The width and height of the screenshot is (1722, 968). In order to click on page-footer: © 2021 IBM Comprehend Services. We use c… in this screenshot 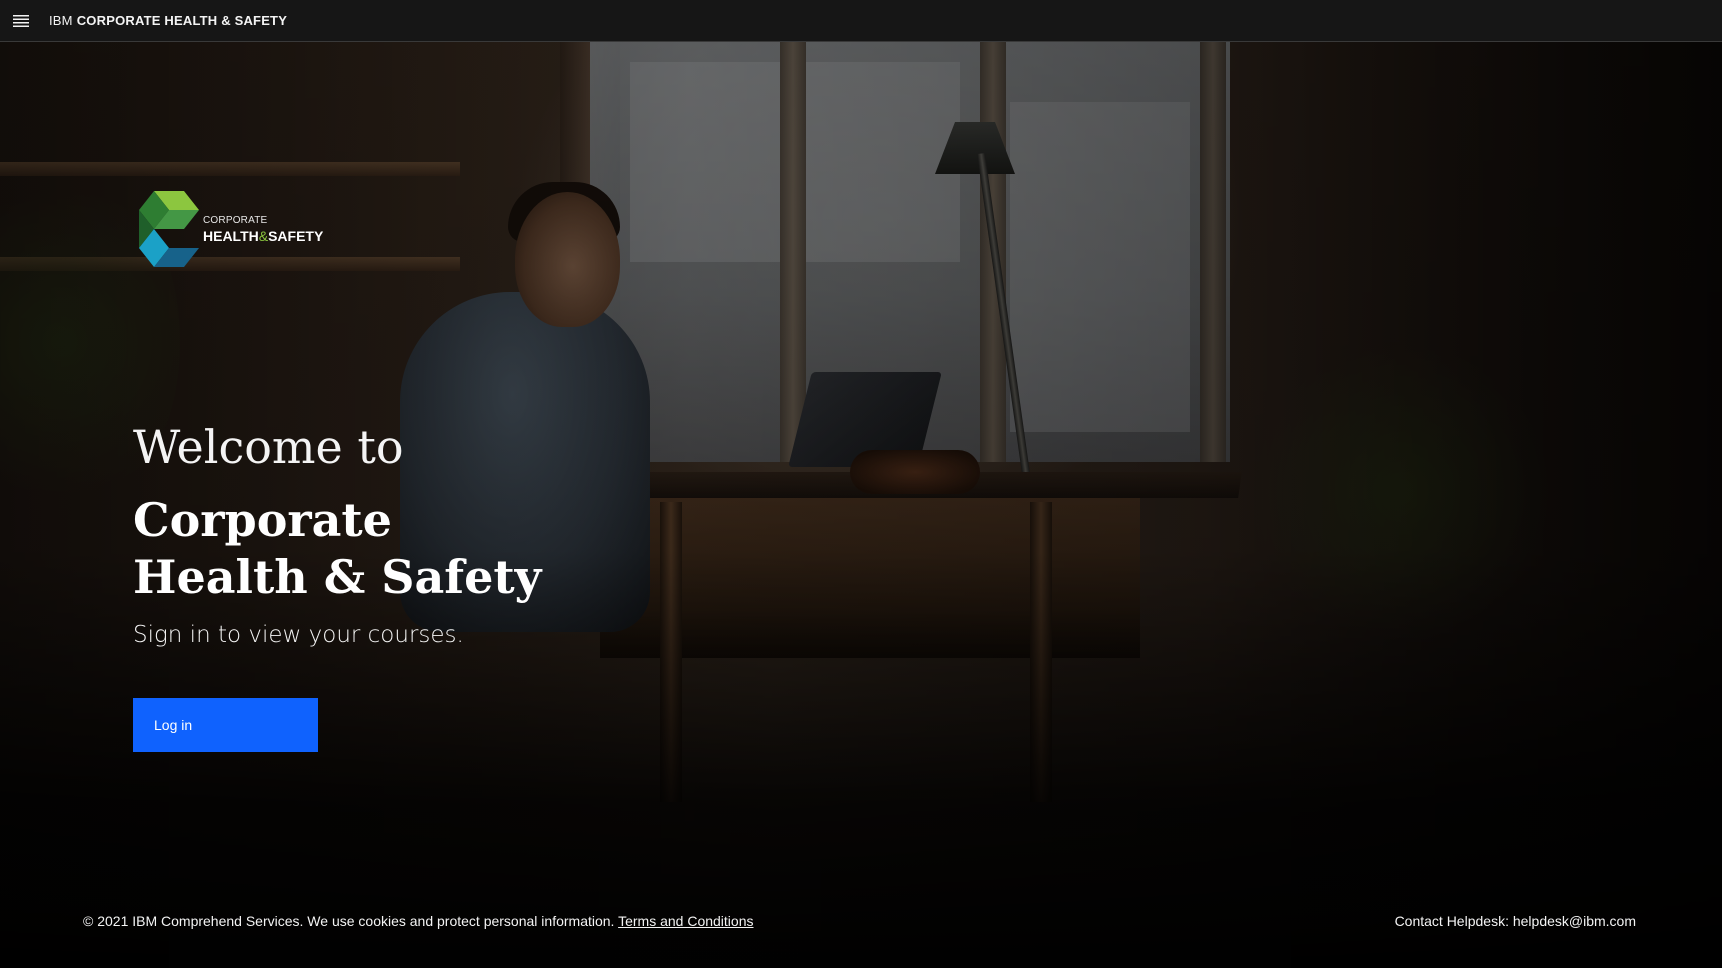, I will do `click(861, 922)`.